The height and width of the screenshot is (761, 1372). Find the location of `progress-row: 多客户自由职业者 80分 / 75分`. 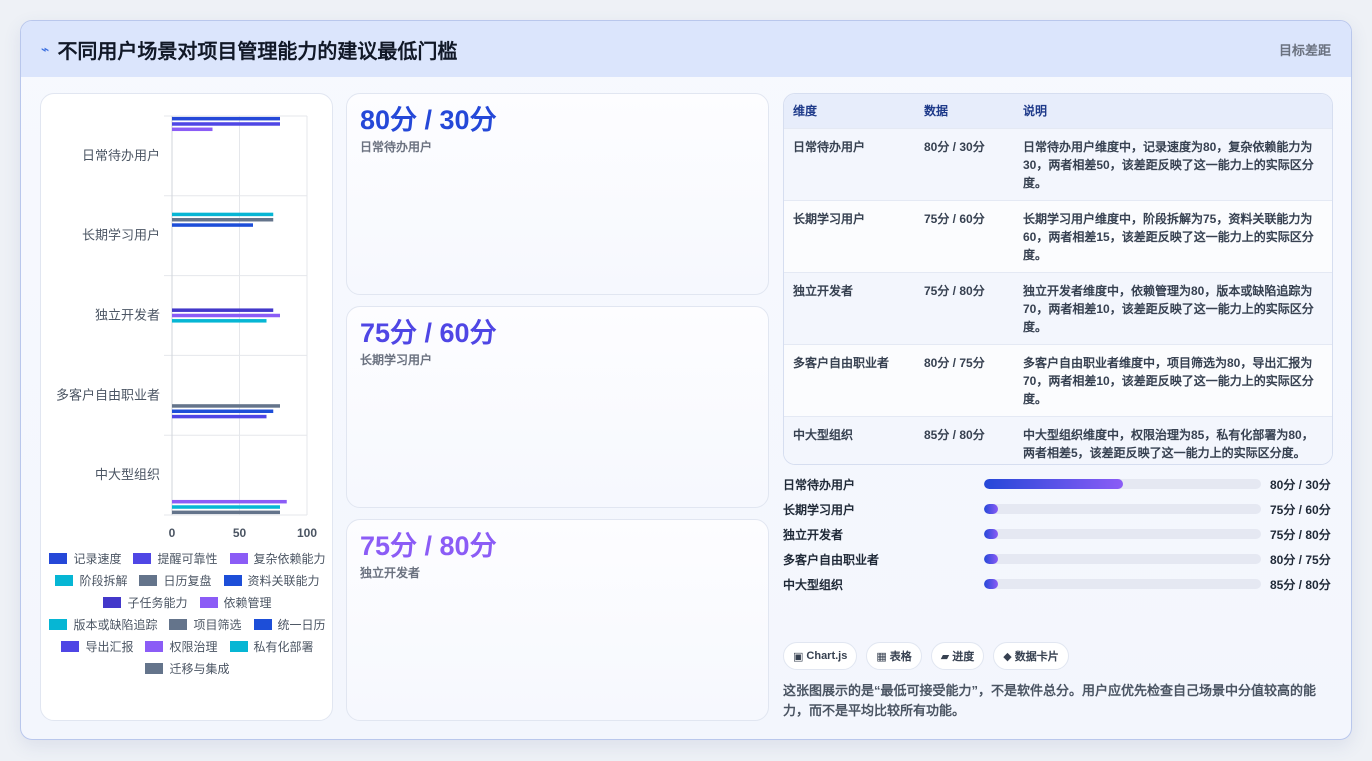

progress-row: 多客户自由职业者 80分 / 75分 is located at coordinates (1058, 559).